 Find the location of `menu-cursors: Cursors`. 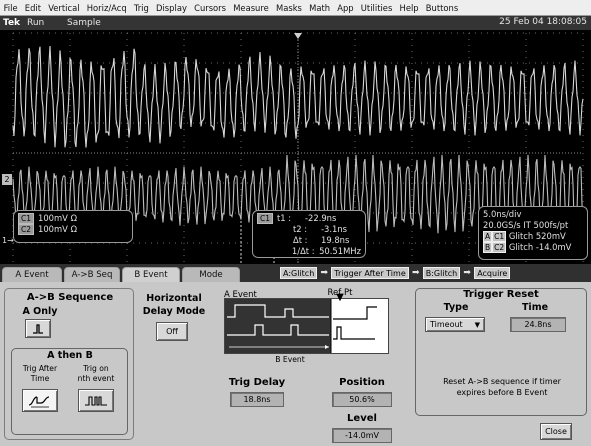

menu-cursors: Cursors is located at coordinates (210, 8).